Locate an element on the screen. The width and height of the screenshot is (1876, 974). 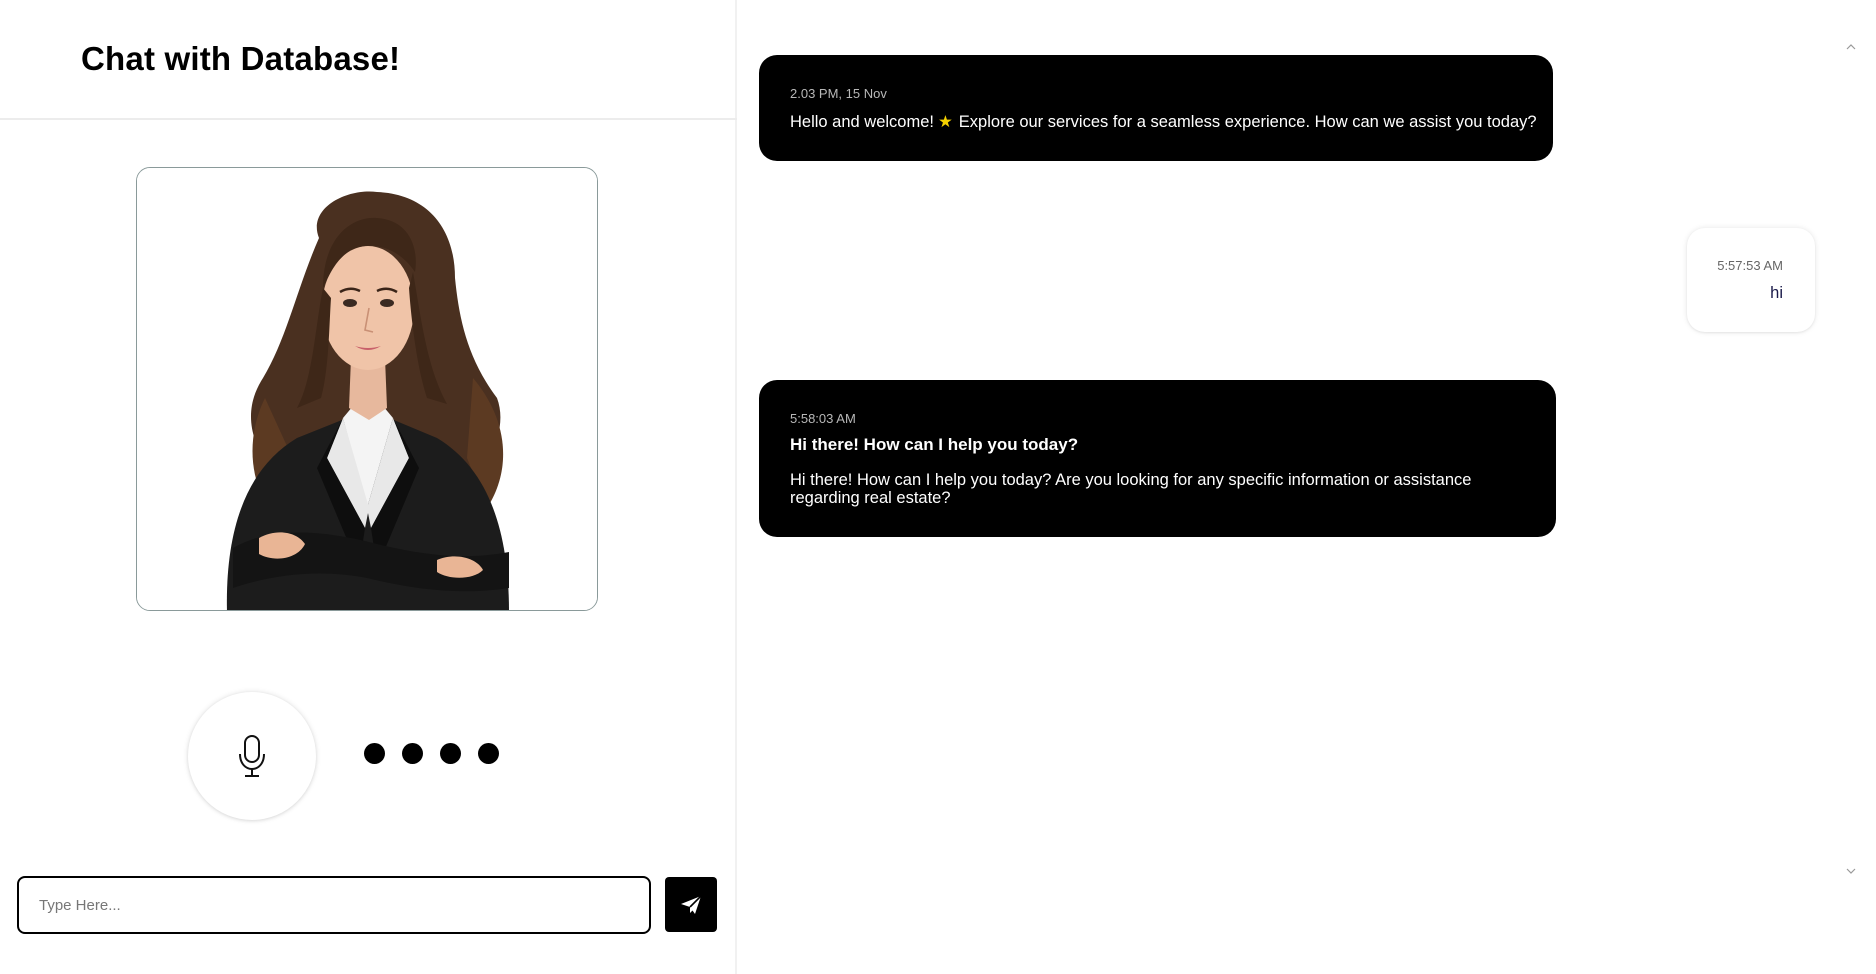
scroll-down-button is located at coordinates (1851, 871).